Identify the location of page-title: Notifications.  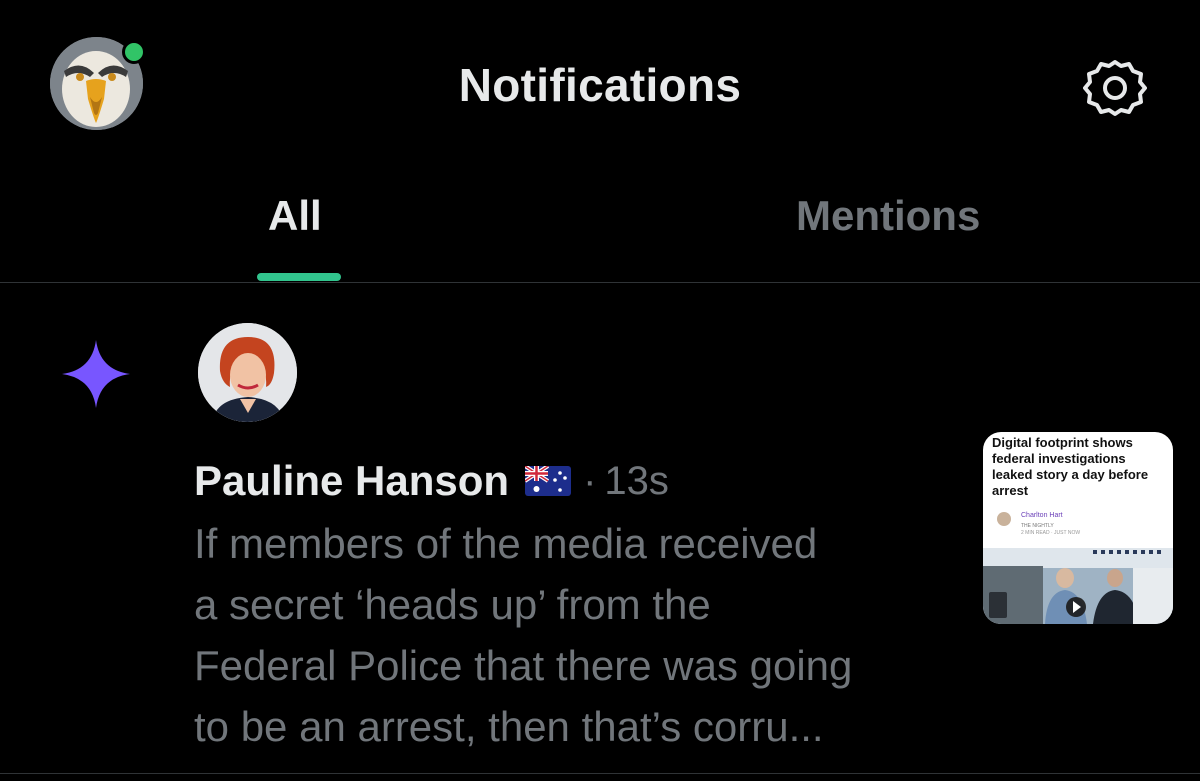
(600, 85).